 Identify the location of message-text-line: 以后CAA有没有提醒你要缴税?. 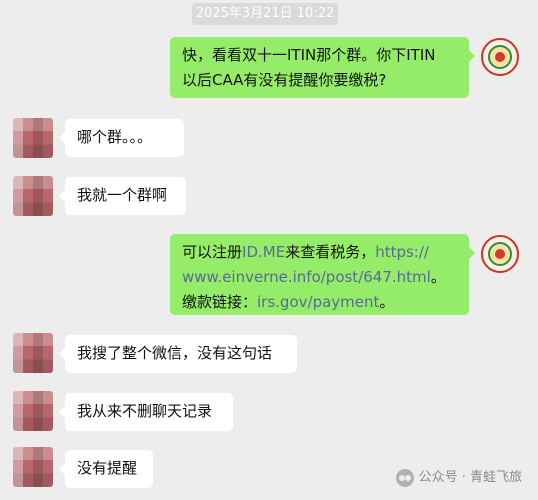
(284, 80).